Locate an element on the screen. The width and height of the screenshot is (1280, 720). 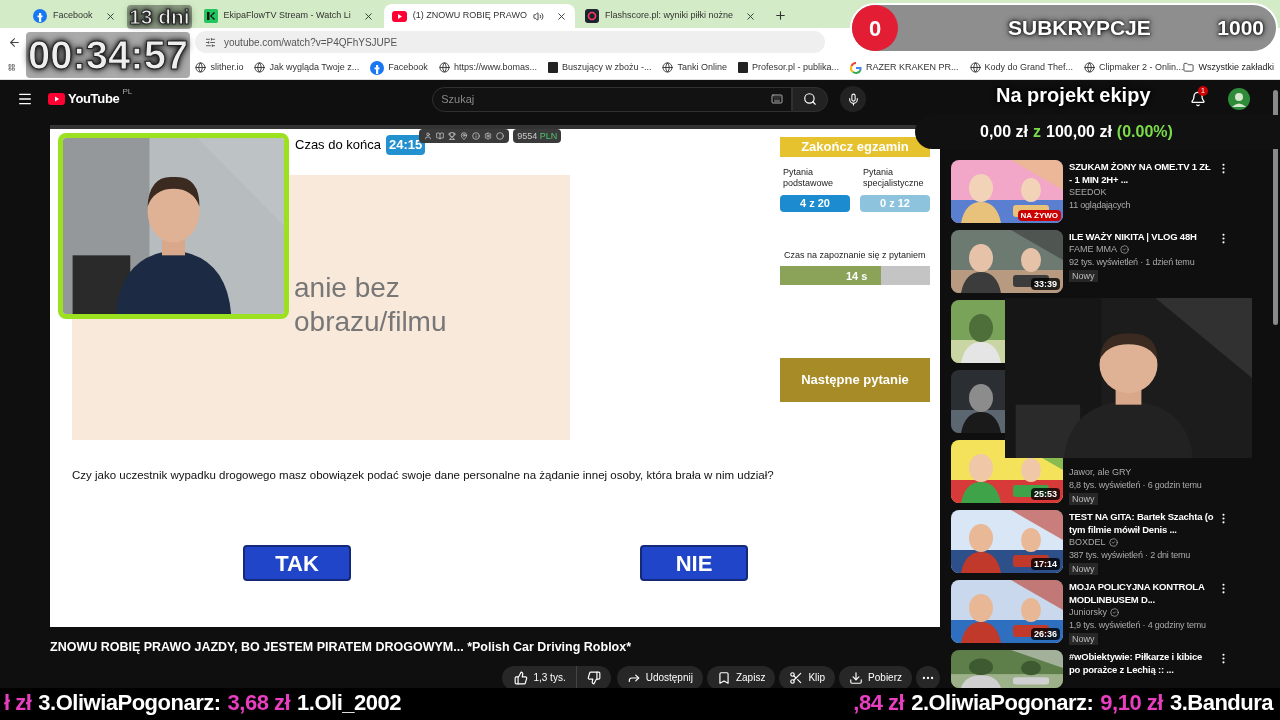
video-title: ZNOWU ROBIĘ PRAWO JAZDY, BO JESTEM PIRATEM DROGOWYM... *Polish Car Driving Roblox* is located at coordinates (341, 647).